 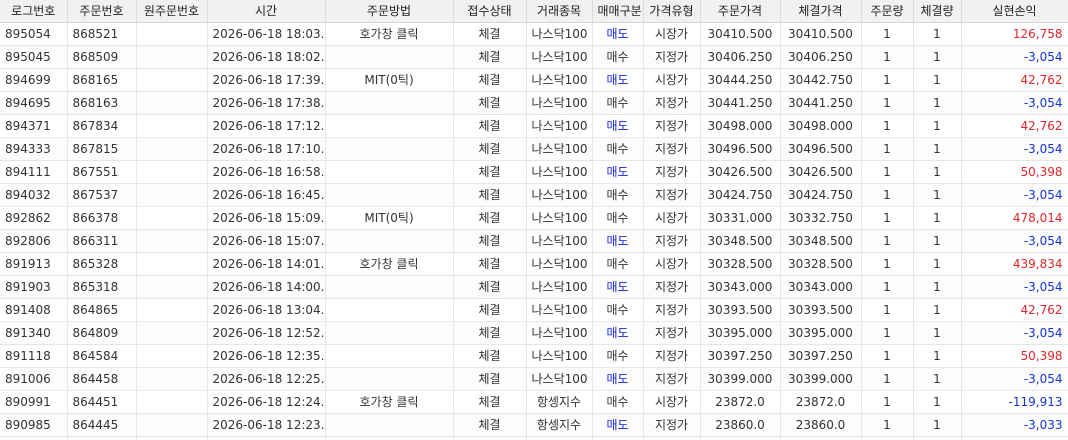 I want to click on order-no-cell: 868521, so click(x=102, y=34).